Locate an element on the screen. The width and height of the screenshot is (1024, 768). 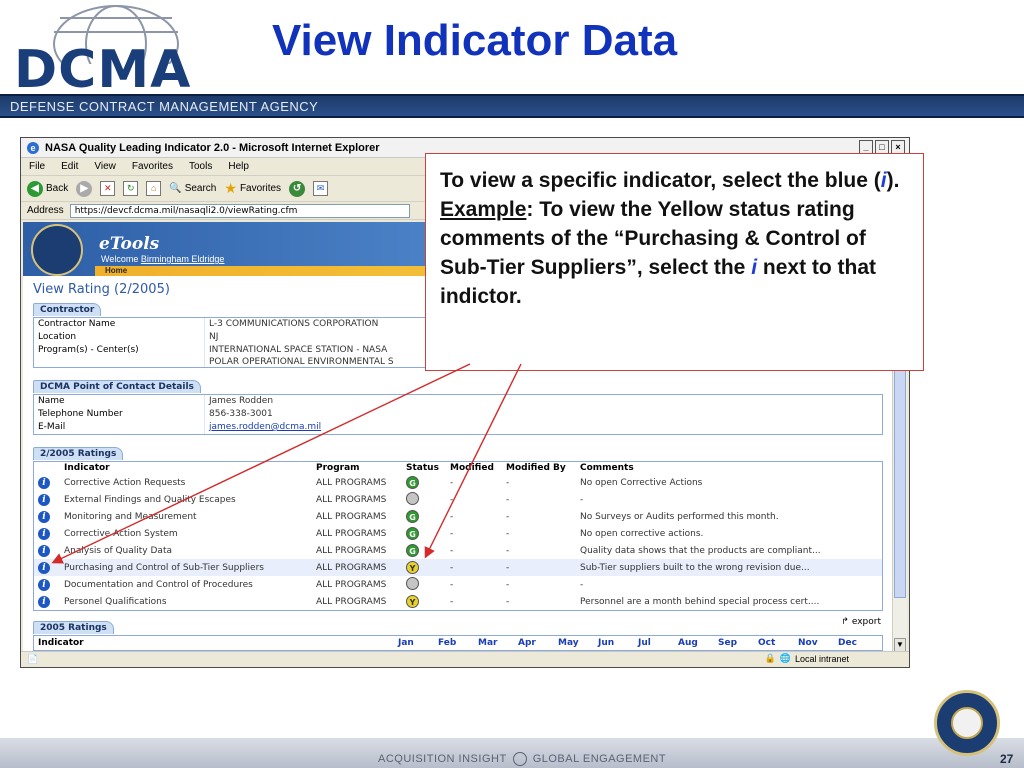
dcma-seal-icon is located at coordinates (967, 723).